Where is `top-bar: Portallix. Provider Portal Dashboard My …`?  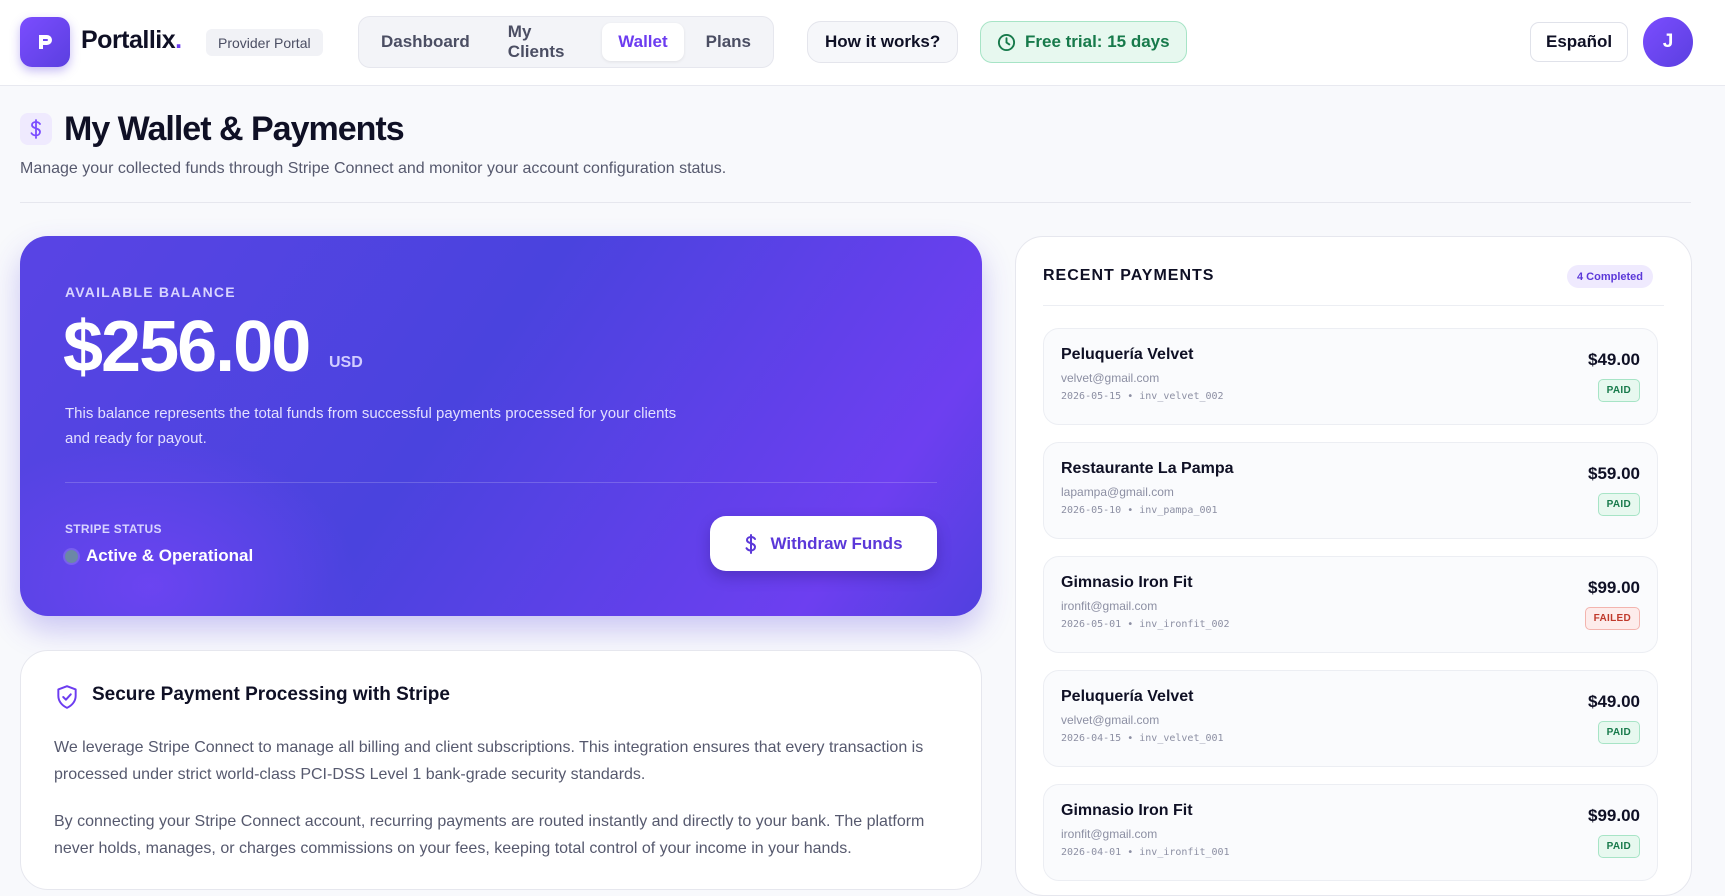 top-bar: Portallix. Provider Portal Dashboard My … is located at coordinates (862, 43).